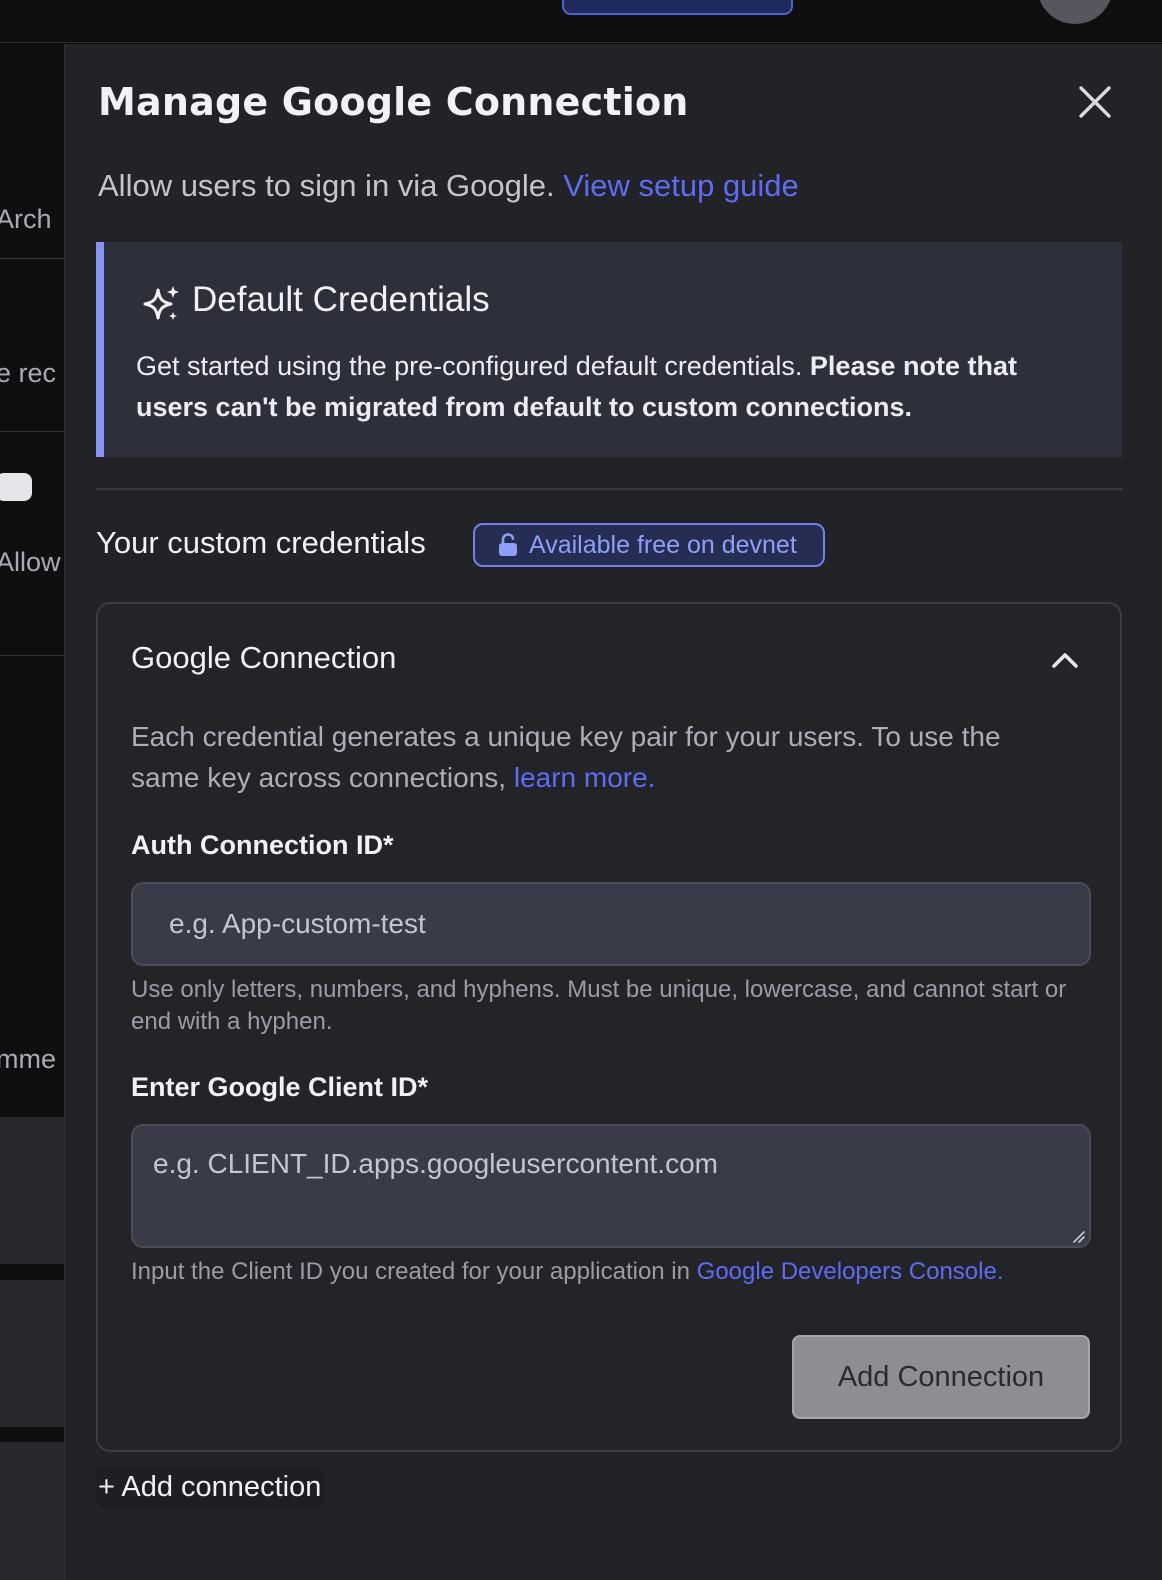  What do you see at coordinates (850, 1271) in the screenshot?
I see `google-developers-console-link: Google Developers Console.` at bounding box center [850, 1271].